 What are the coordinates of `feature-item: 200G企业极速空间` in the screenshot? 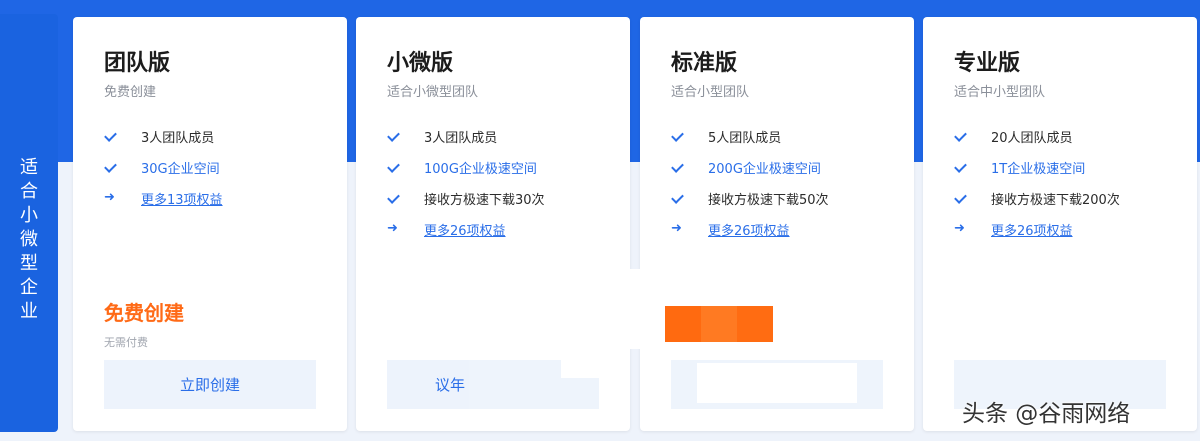 It's located at (746, 167).